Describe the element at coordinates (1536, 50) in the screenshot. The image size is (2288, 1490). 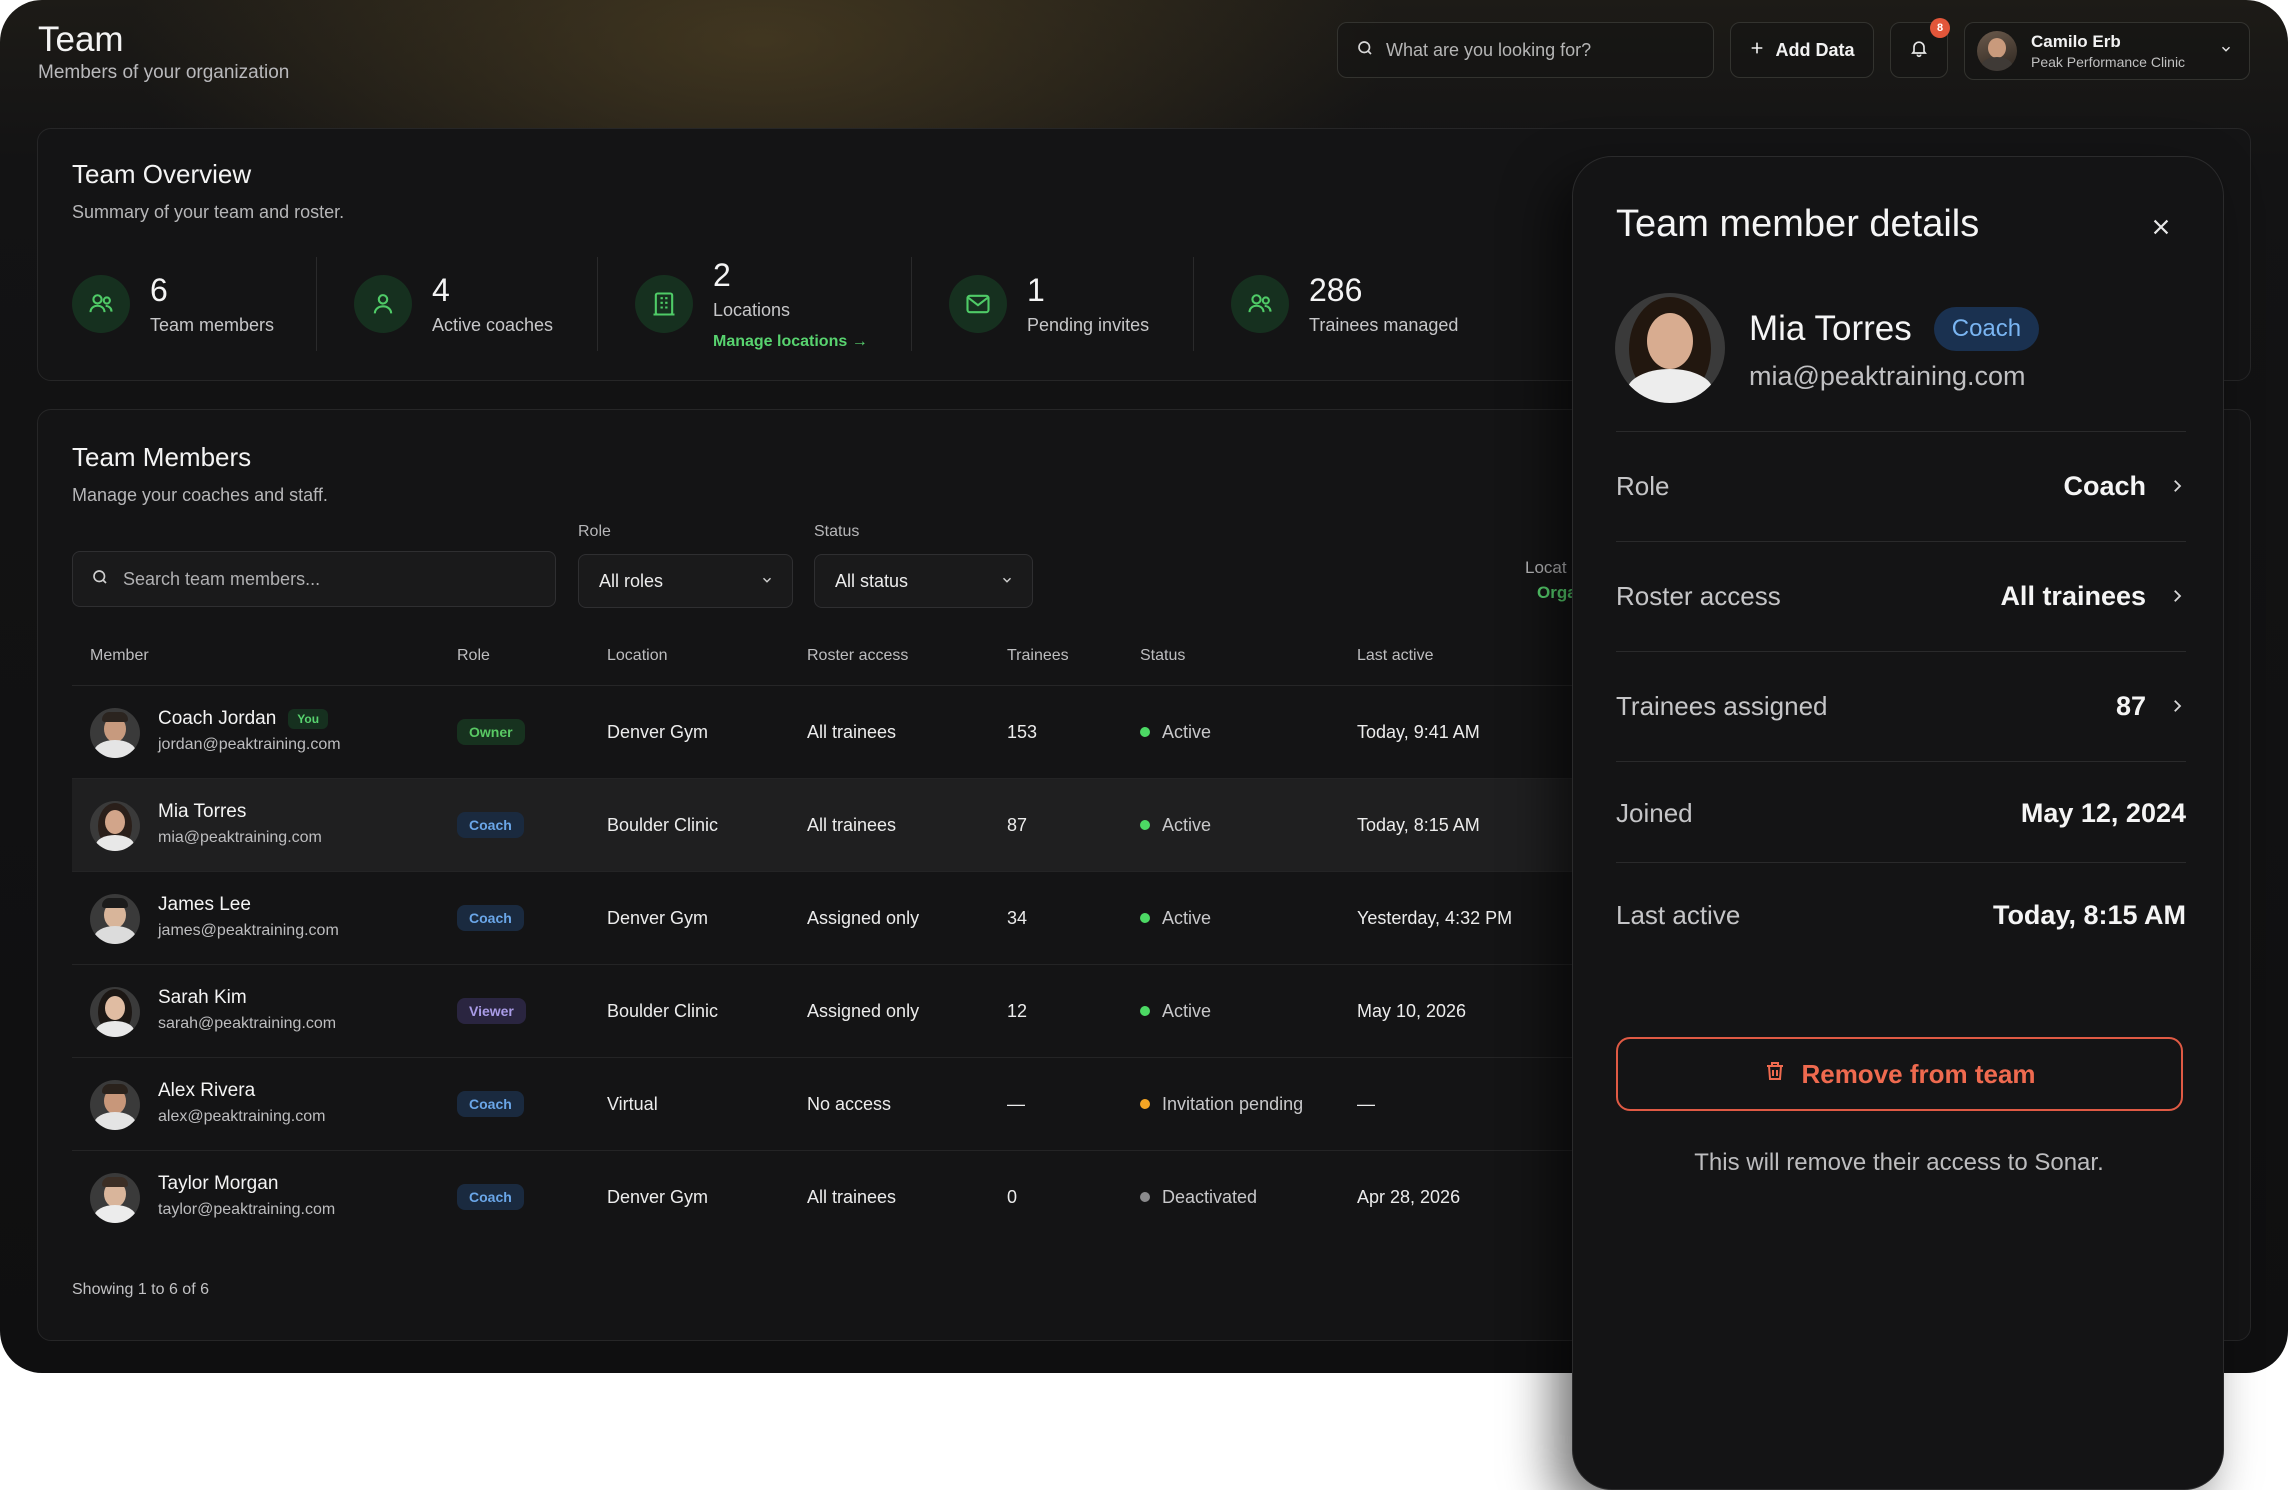
I see `global-search-input` at that location.